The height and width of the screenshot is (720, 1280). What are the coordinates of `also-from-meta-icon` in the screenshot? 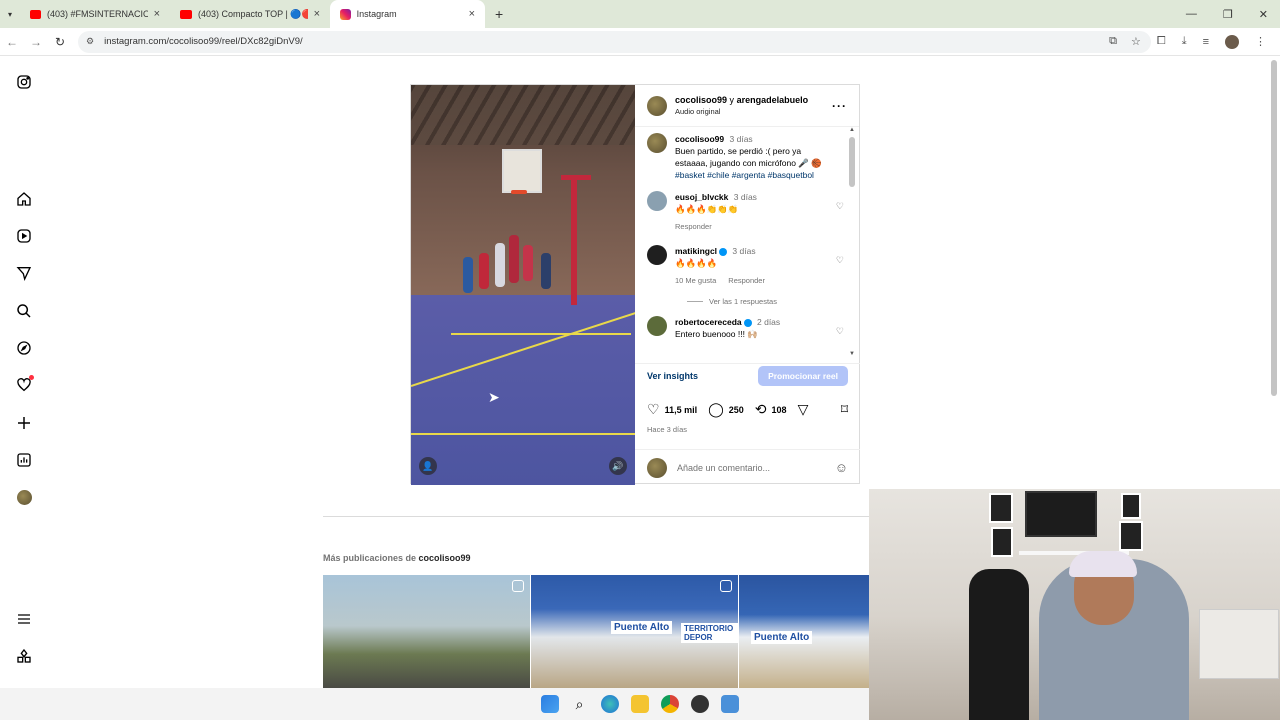 It's located at (24, 656).